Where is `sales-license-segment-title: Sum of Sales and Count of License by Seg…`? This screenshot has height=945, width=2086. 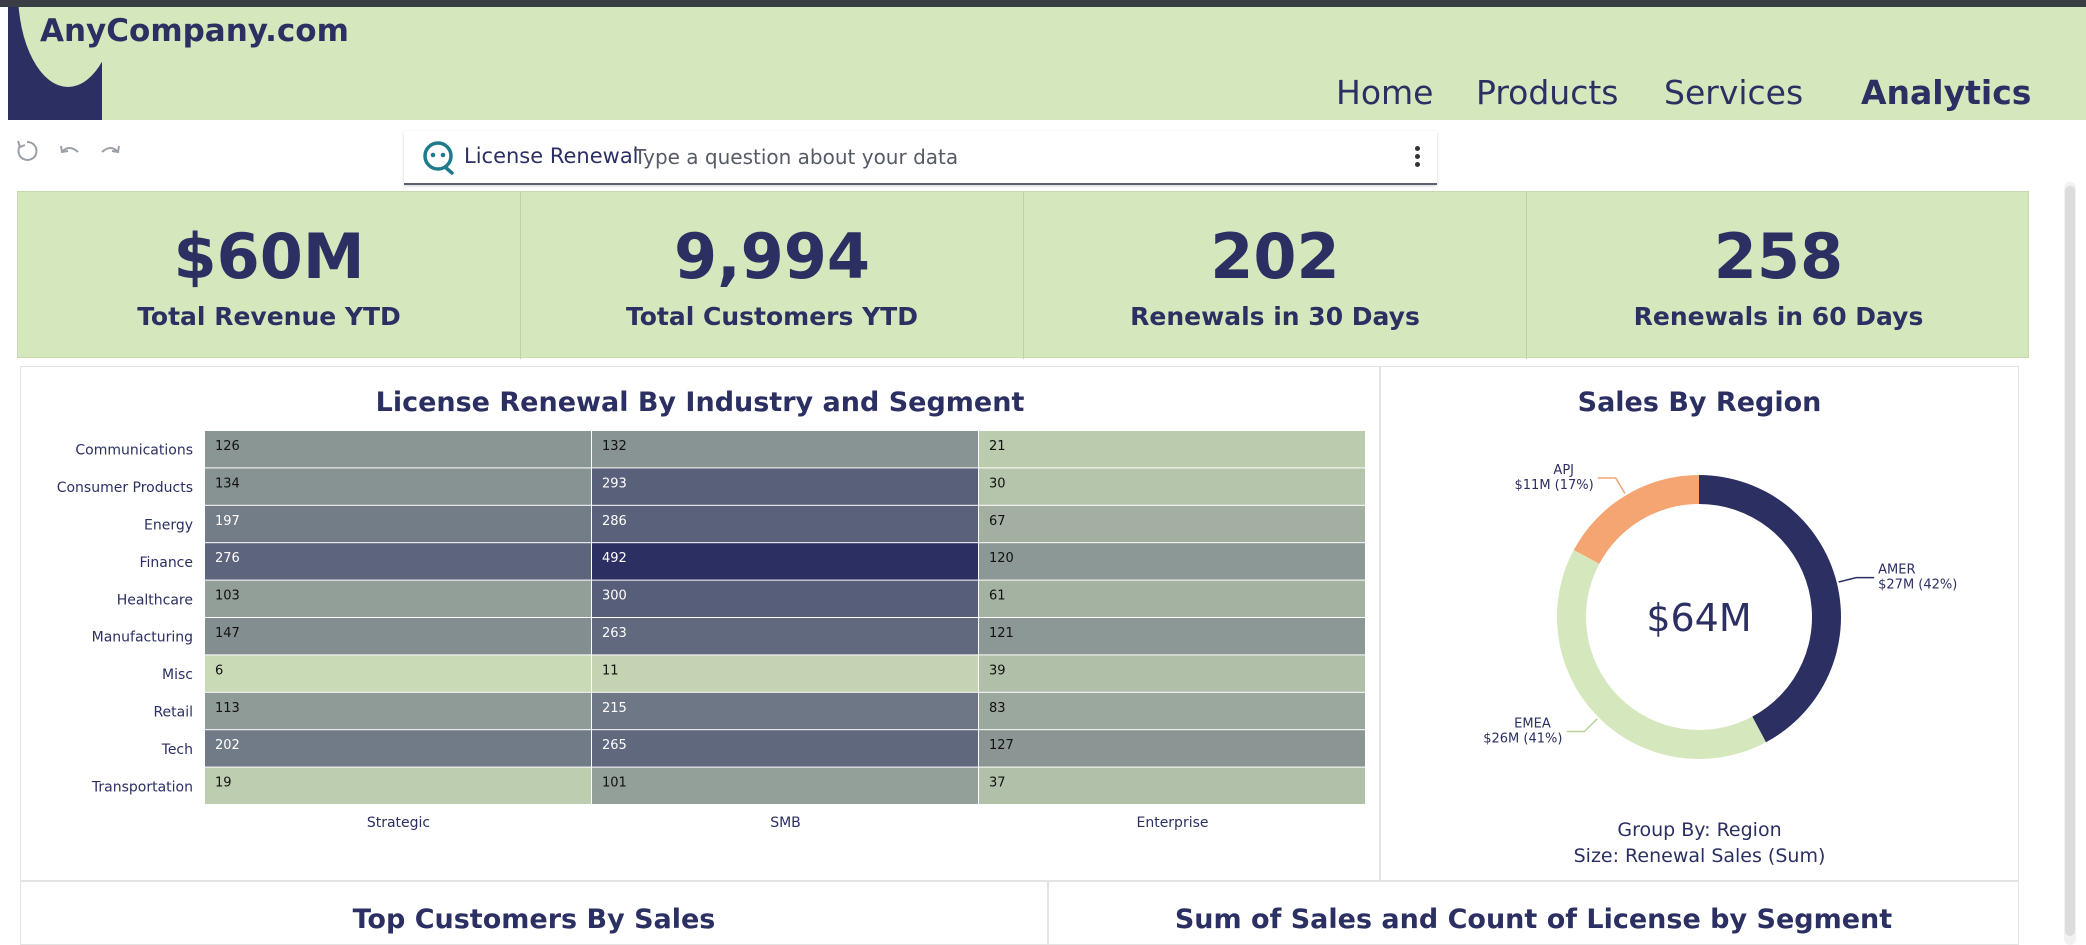 sales-license-segment-title: Sum of Sales and Count of License by Seg… is located at coordinates (1533, 919).